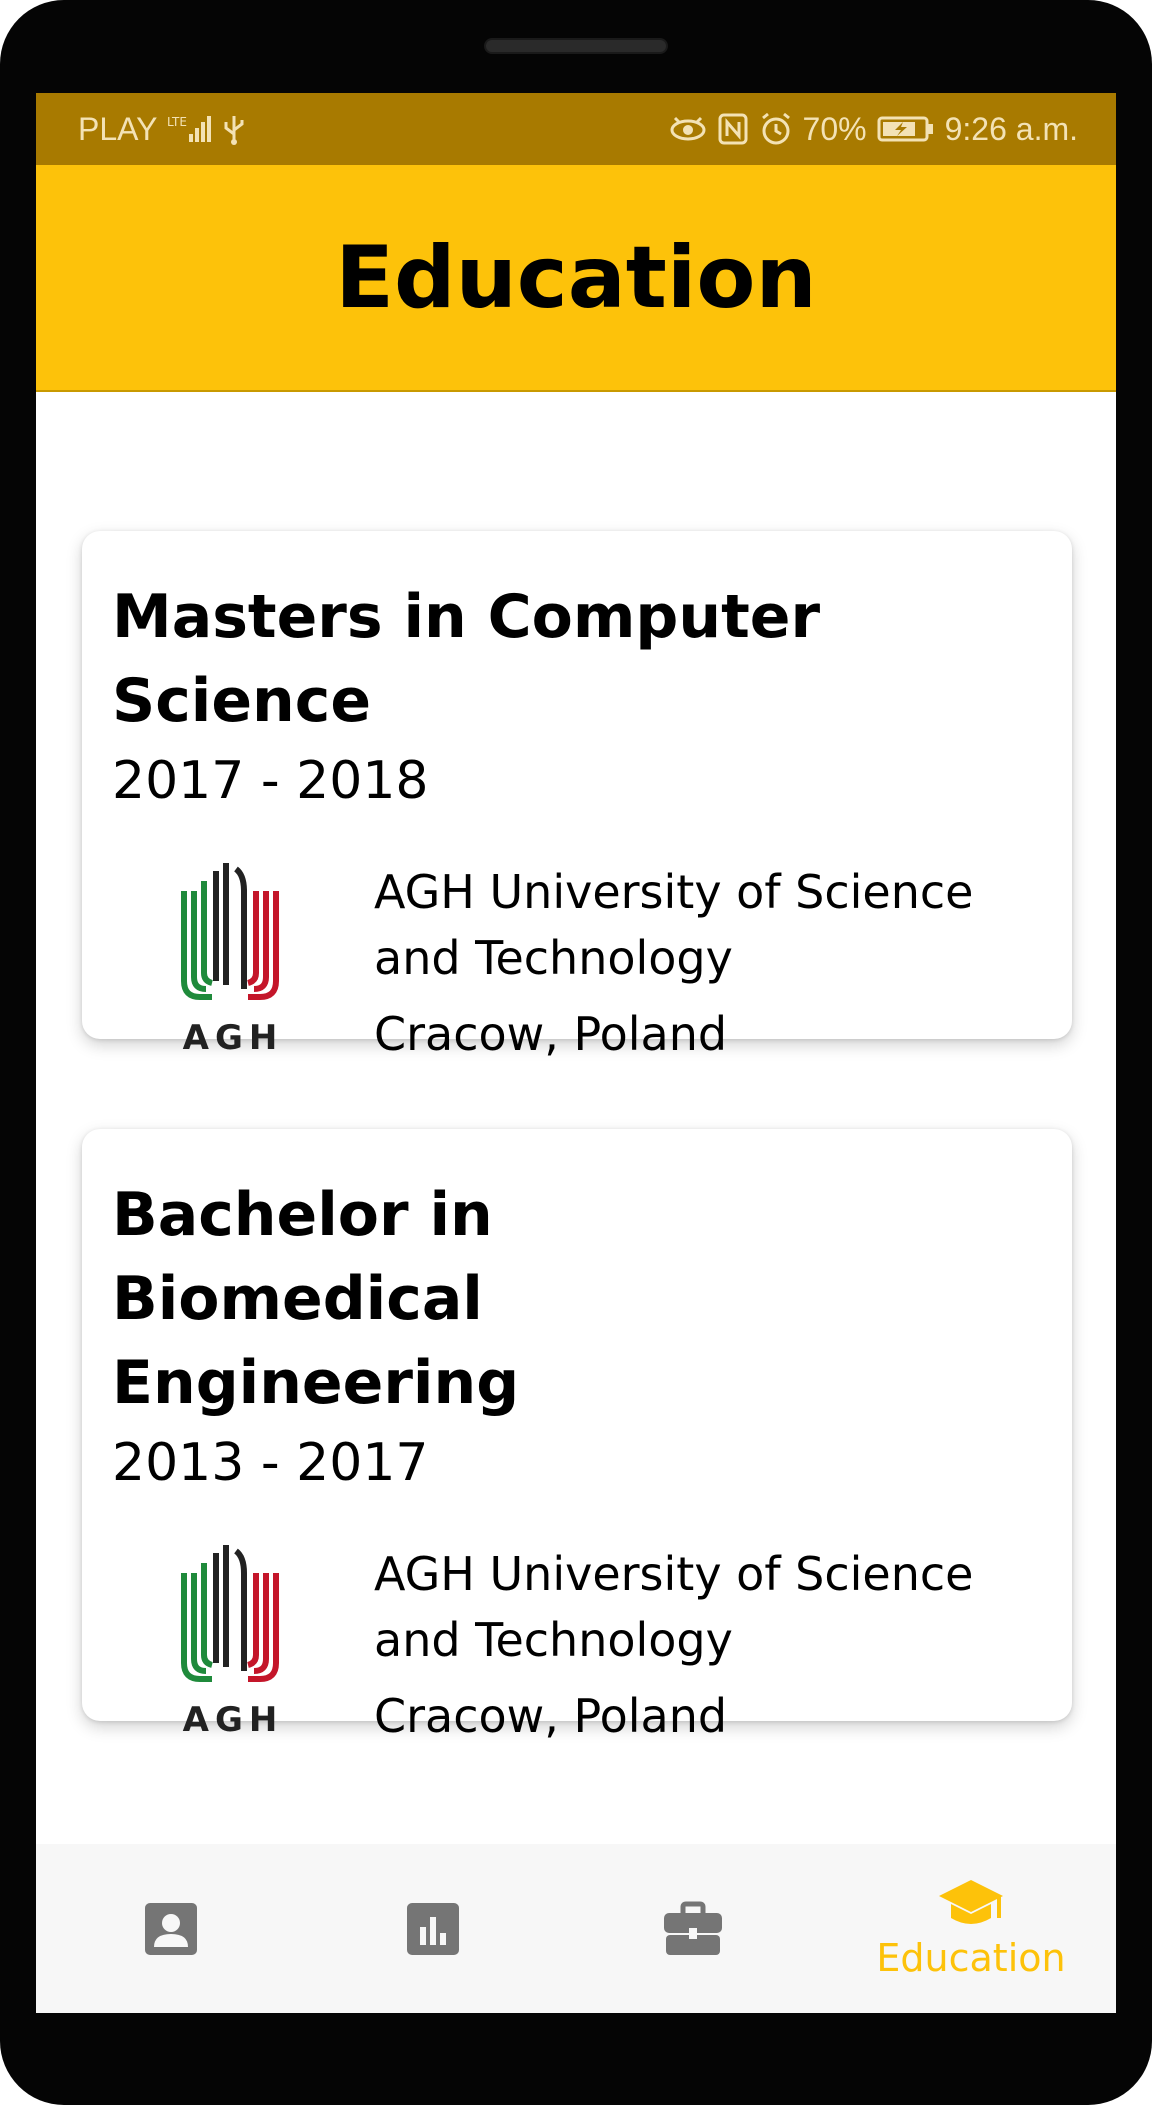 The image size is (1152, 2105). What do you see at coordinates (189, 129) in the screenshot?
I see `signal-icon: LTE` at bounding box center [189, 129].